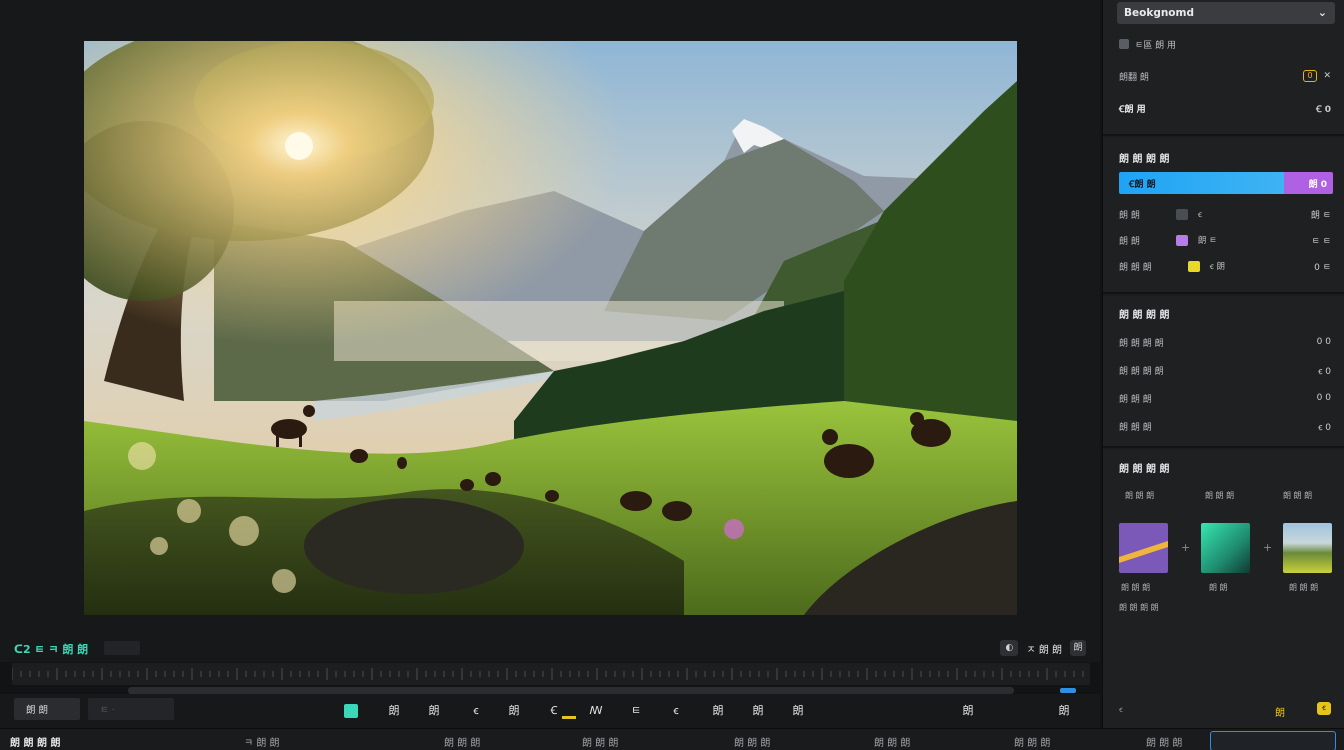  I want to click on adjust-row: 朗 朗 朗 ꞓ 0, so click(1225, 426).